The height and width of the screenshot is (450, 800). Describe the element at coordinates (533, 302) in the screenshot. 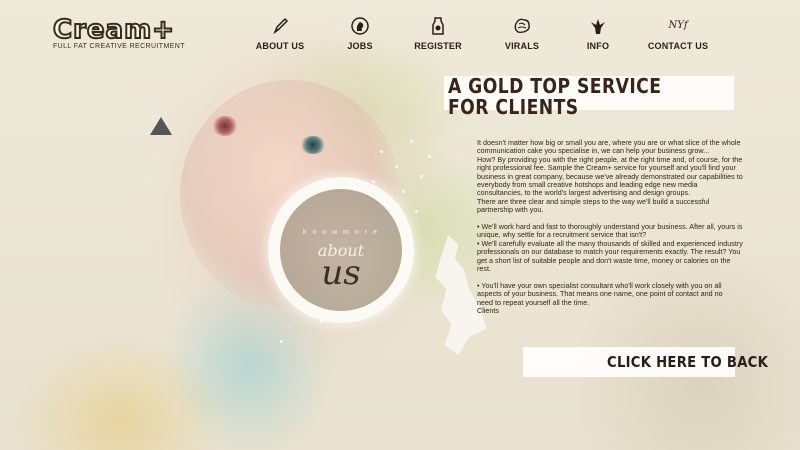

I see `body-line: need to repeat yourself all the time.` at that location.